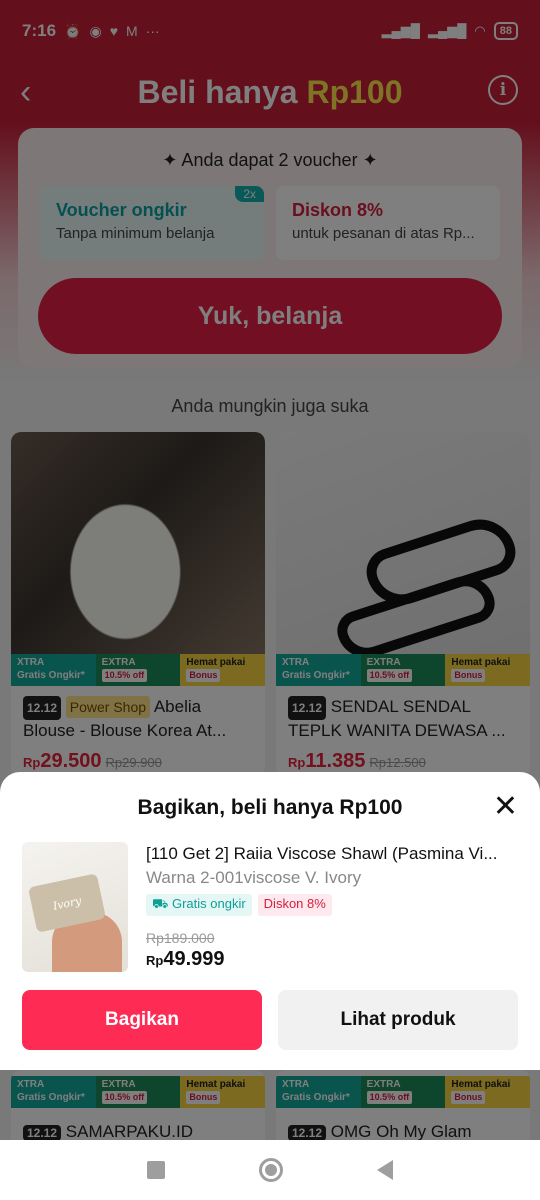 Image resolution: width=540 pixels, height=1200 pixels. Describe the element at coordinates (208, 903) in the screenshot. I see `free-shipping-chip-label: Gratis ongkir` at that location.